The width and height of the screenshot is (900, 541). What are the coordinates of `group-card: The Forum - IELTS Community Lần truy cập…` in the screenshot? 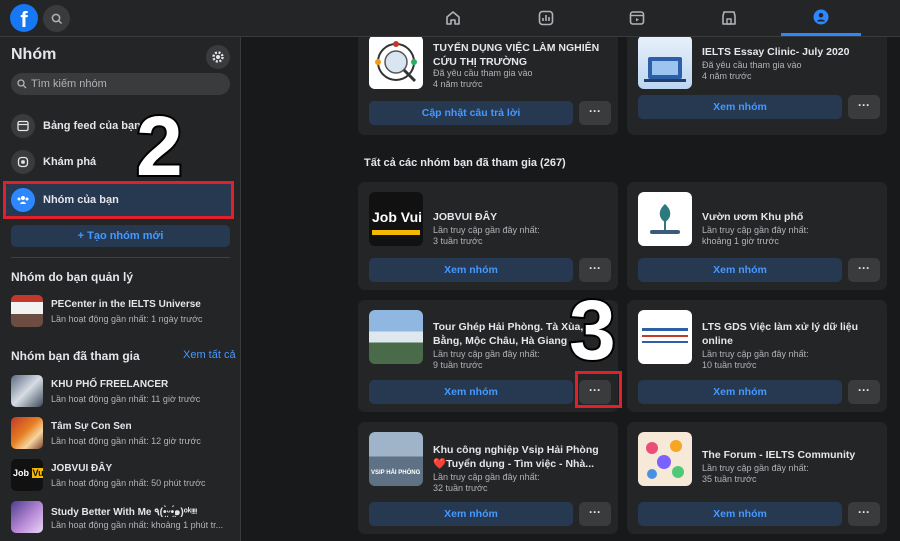 It's located at (757, 478).